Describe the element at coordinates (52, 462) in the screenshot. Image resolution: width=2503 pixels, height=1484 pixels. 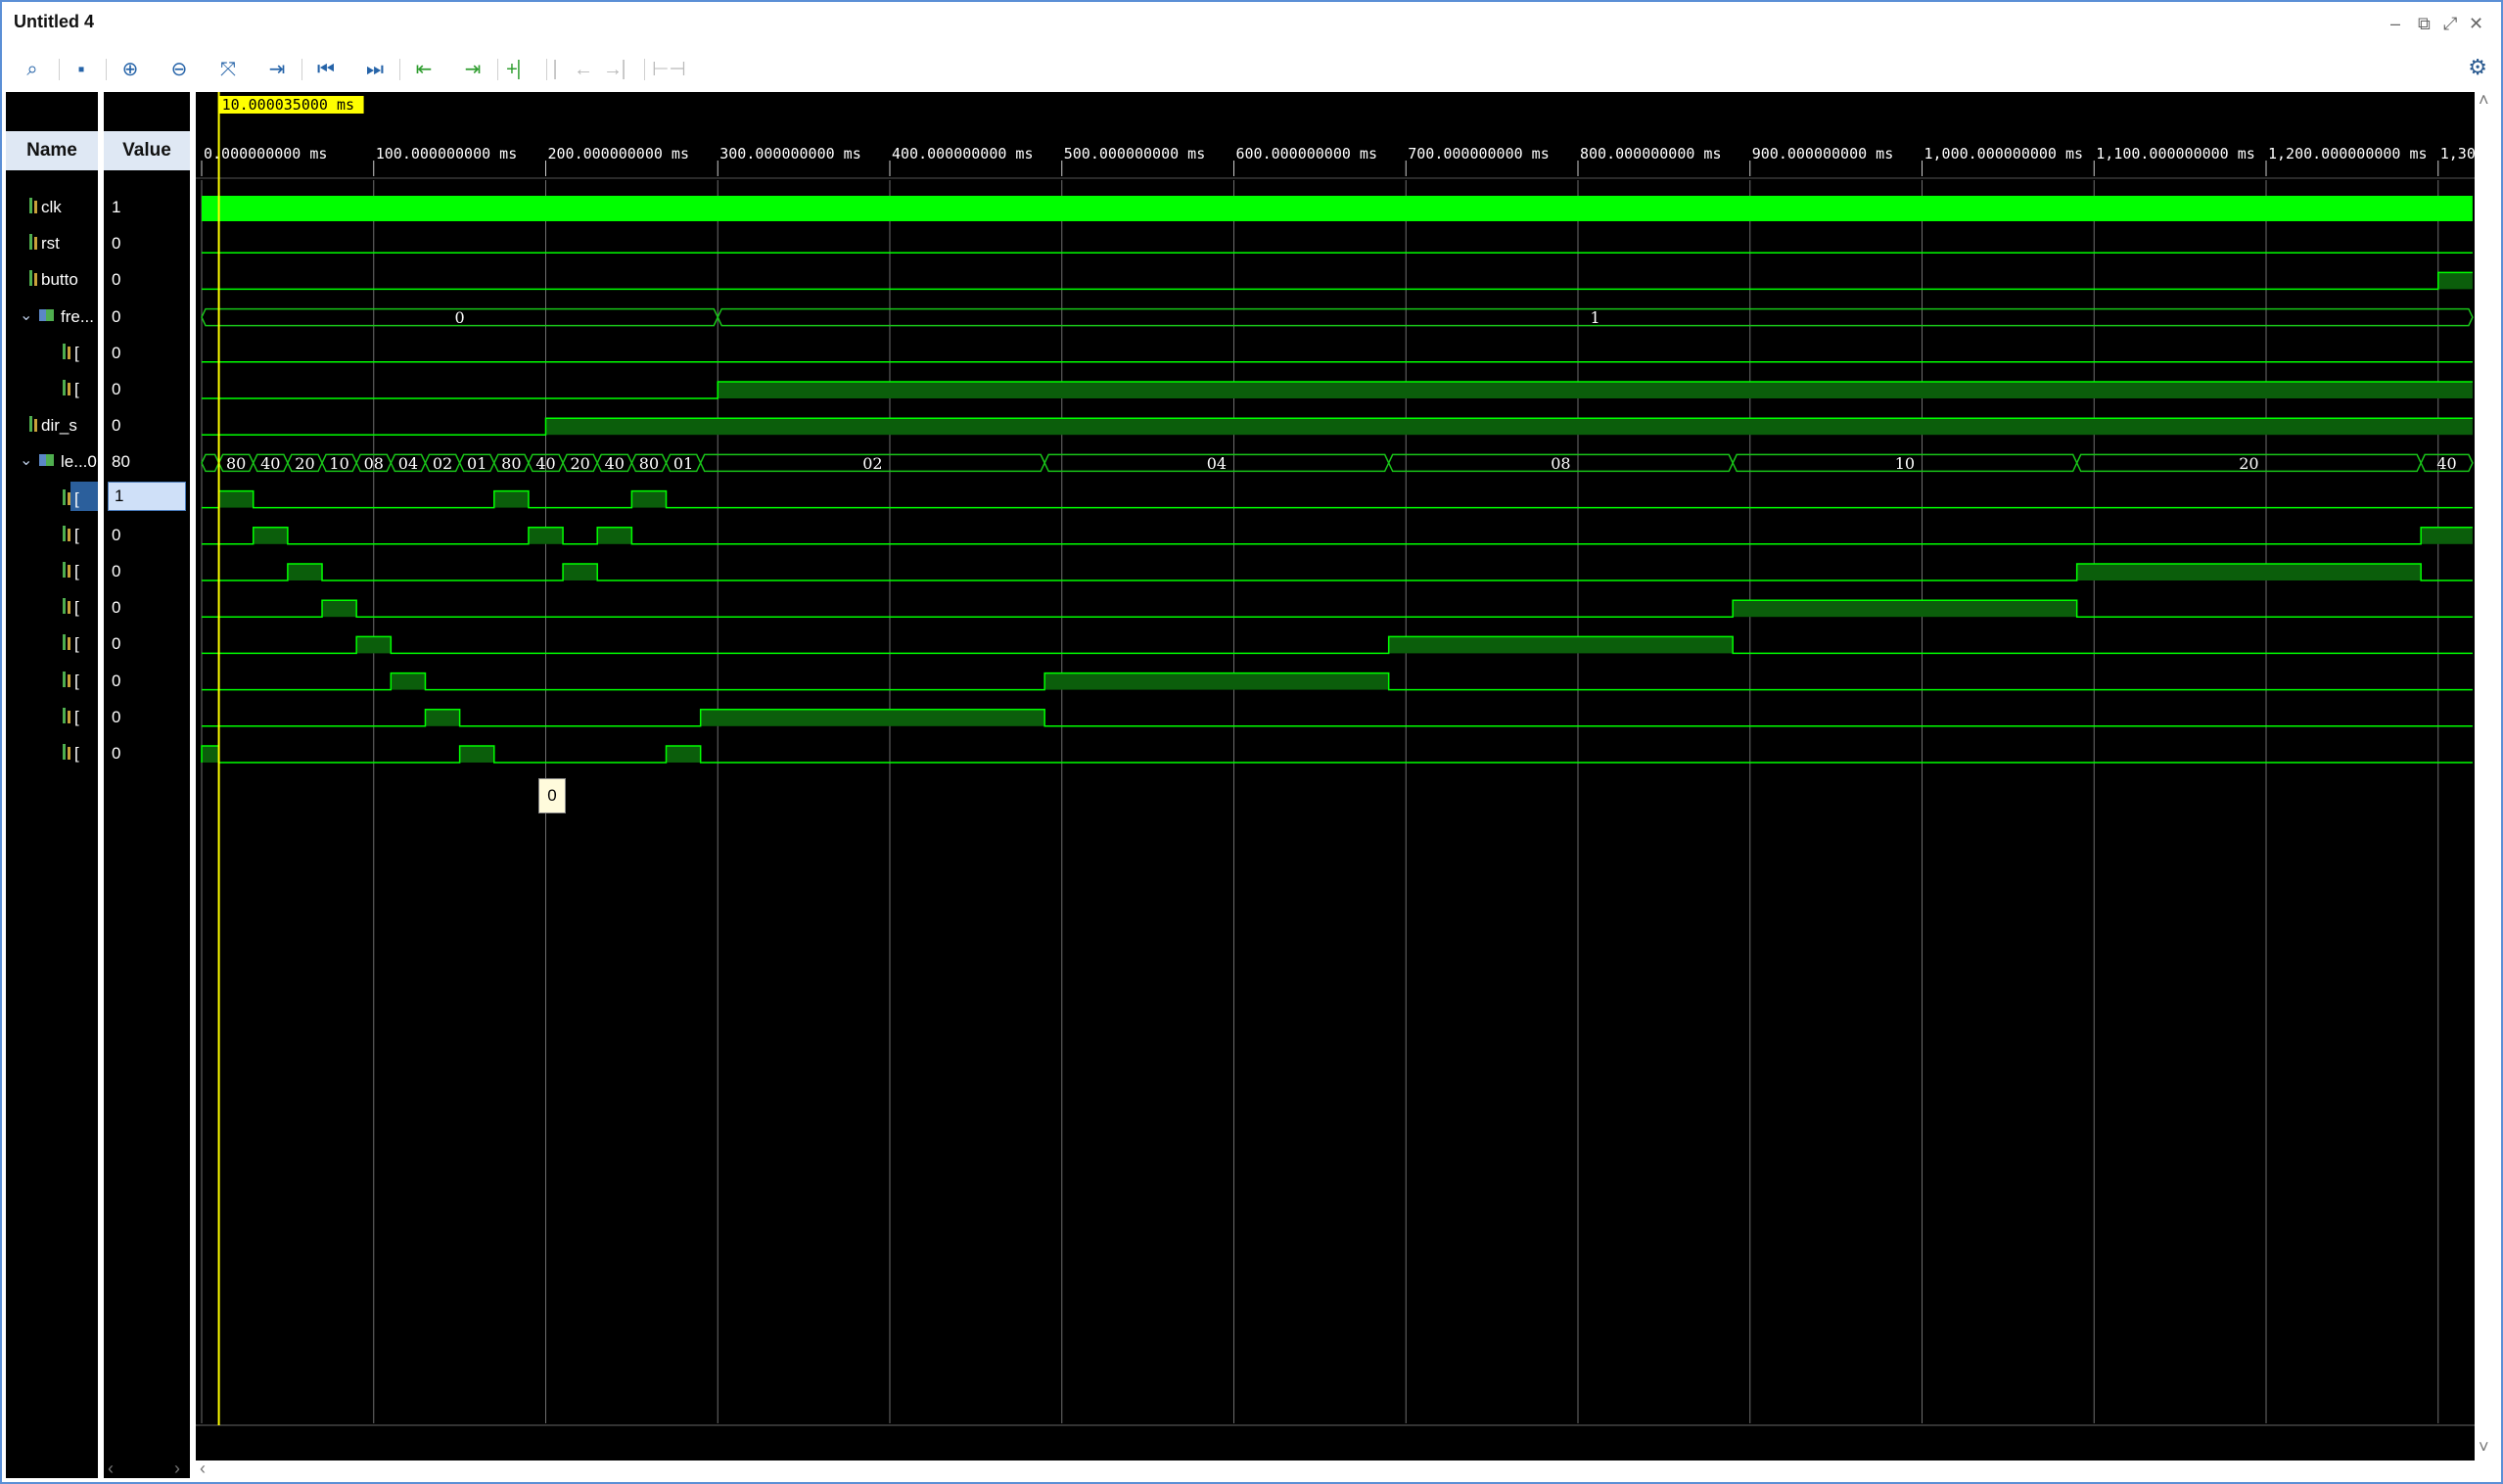
I see `signal-name-row: ⌄ le...0` at that location.